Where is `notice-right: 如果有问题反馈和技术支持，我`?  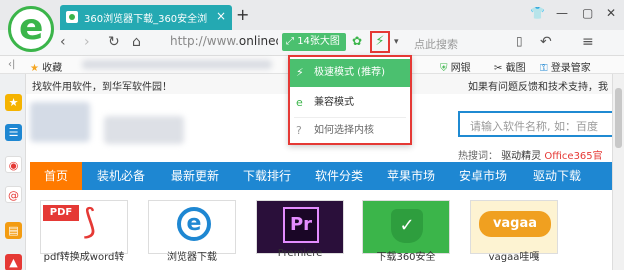 notice-right: 如果有问题反馈和技术支持，我 is located at coordinates (538, 87).